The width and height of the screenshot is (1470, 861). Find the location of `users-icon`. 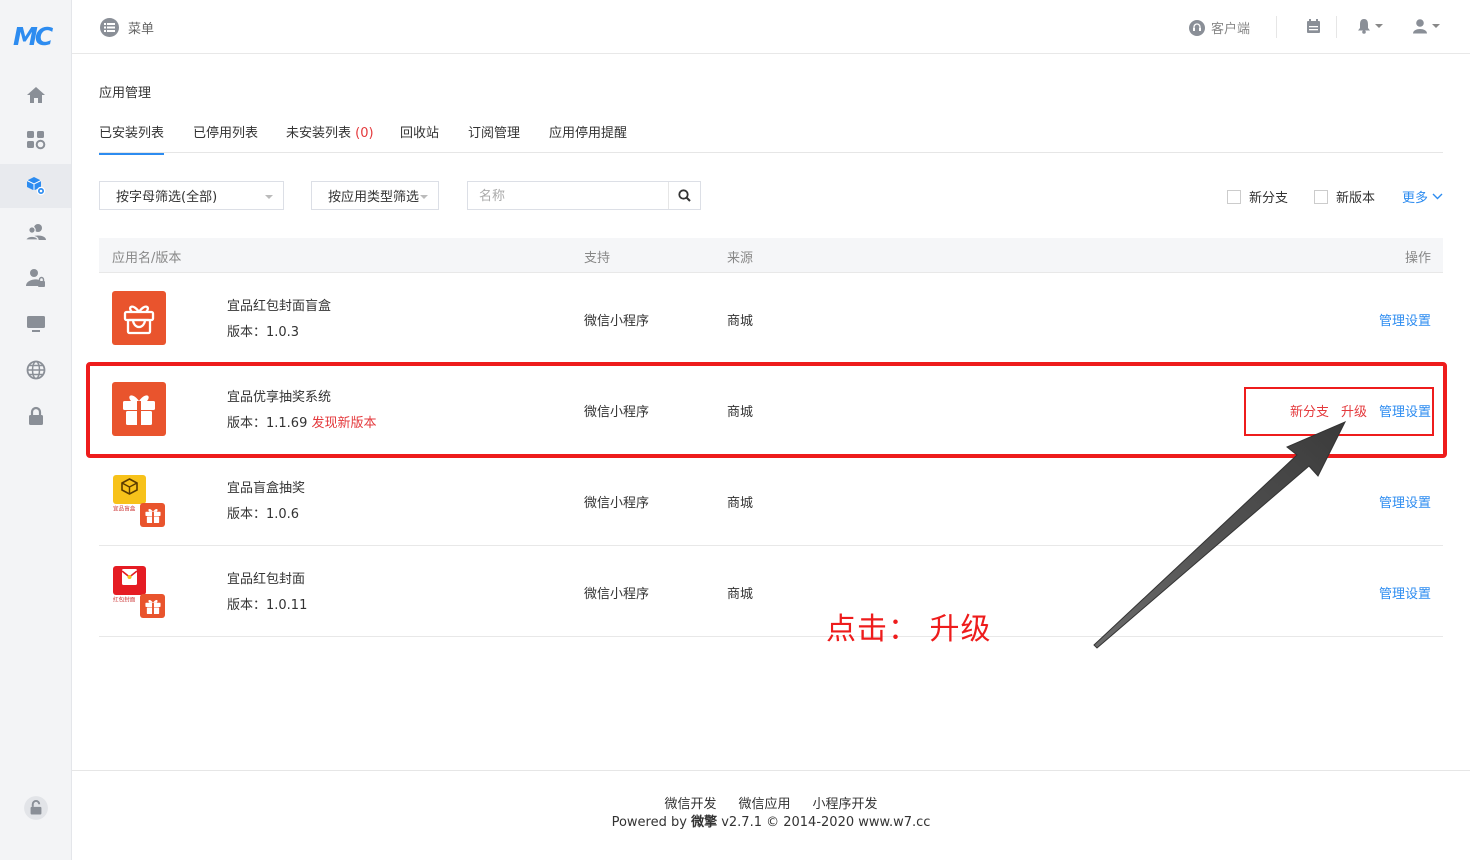

users-icon is located at coordinates (35, 232).